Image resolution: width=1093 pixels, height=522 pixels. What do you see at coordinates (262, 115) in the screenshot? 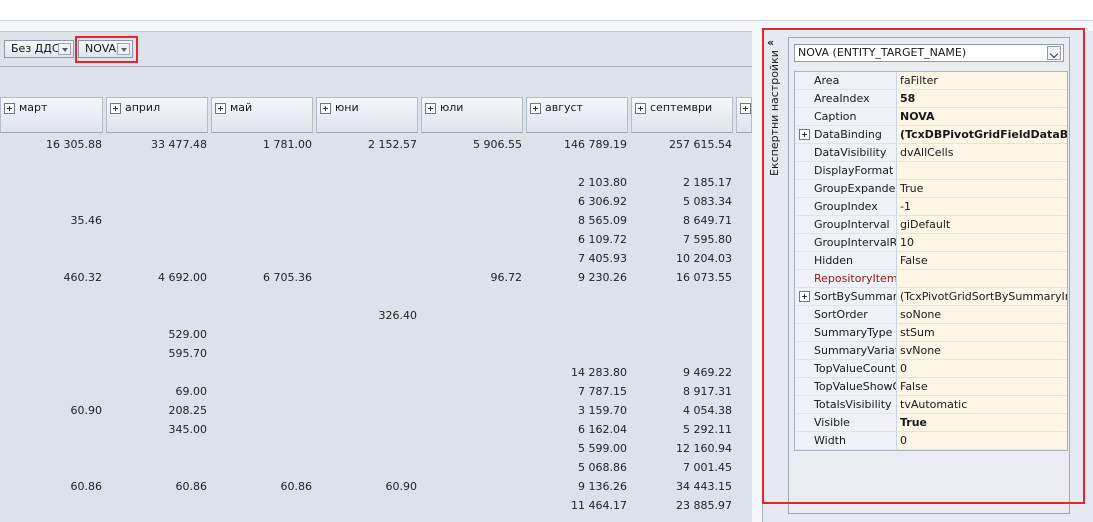
I see `column-header: май` at bounding box center [262, 115].